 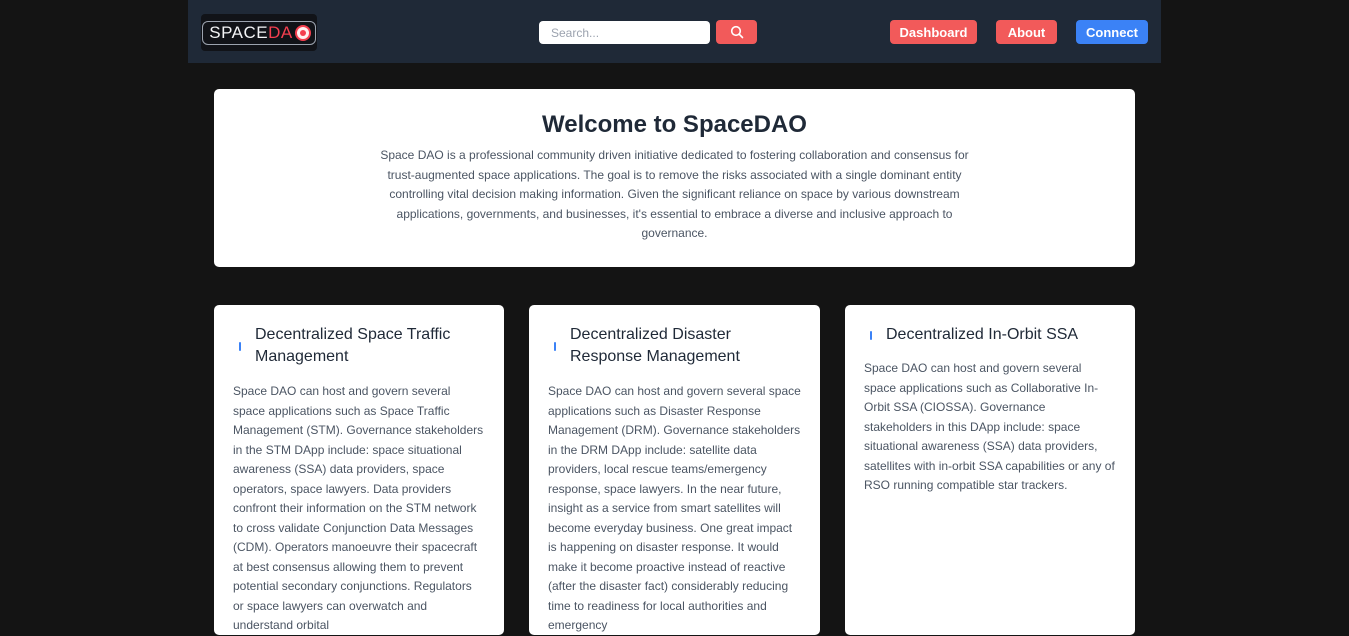 I want to click on search-button, so click(x=736, y=32).